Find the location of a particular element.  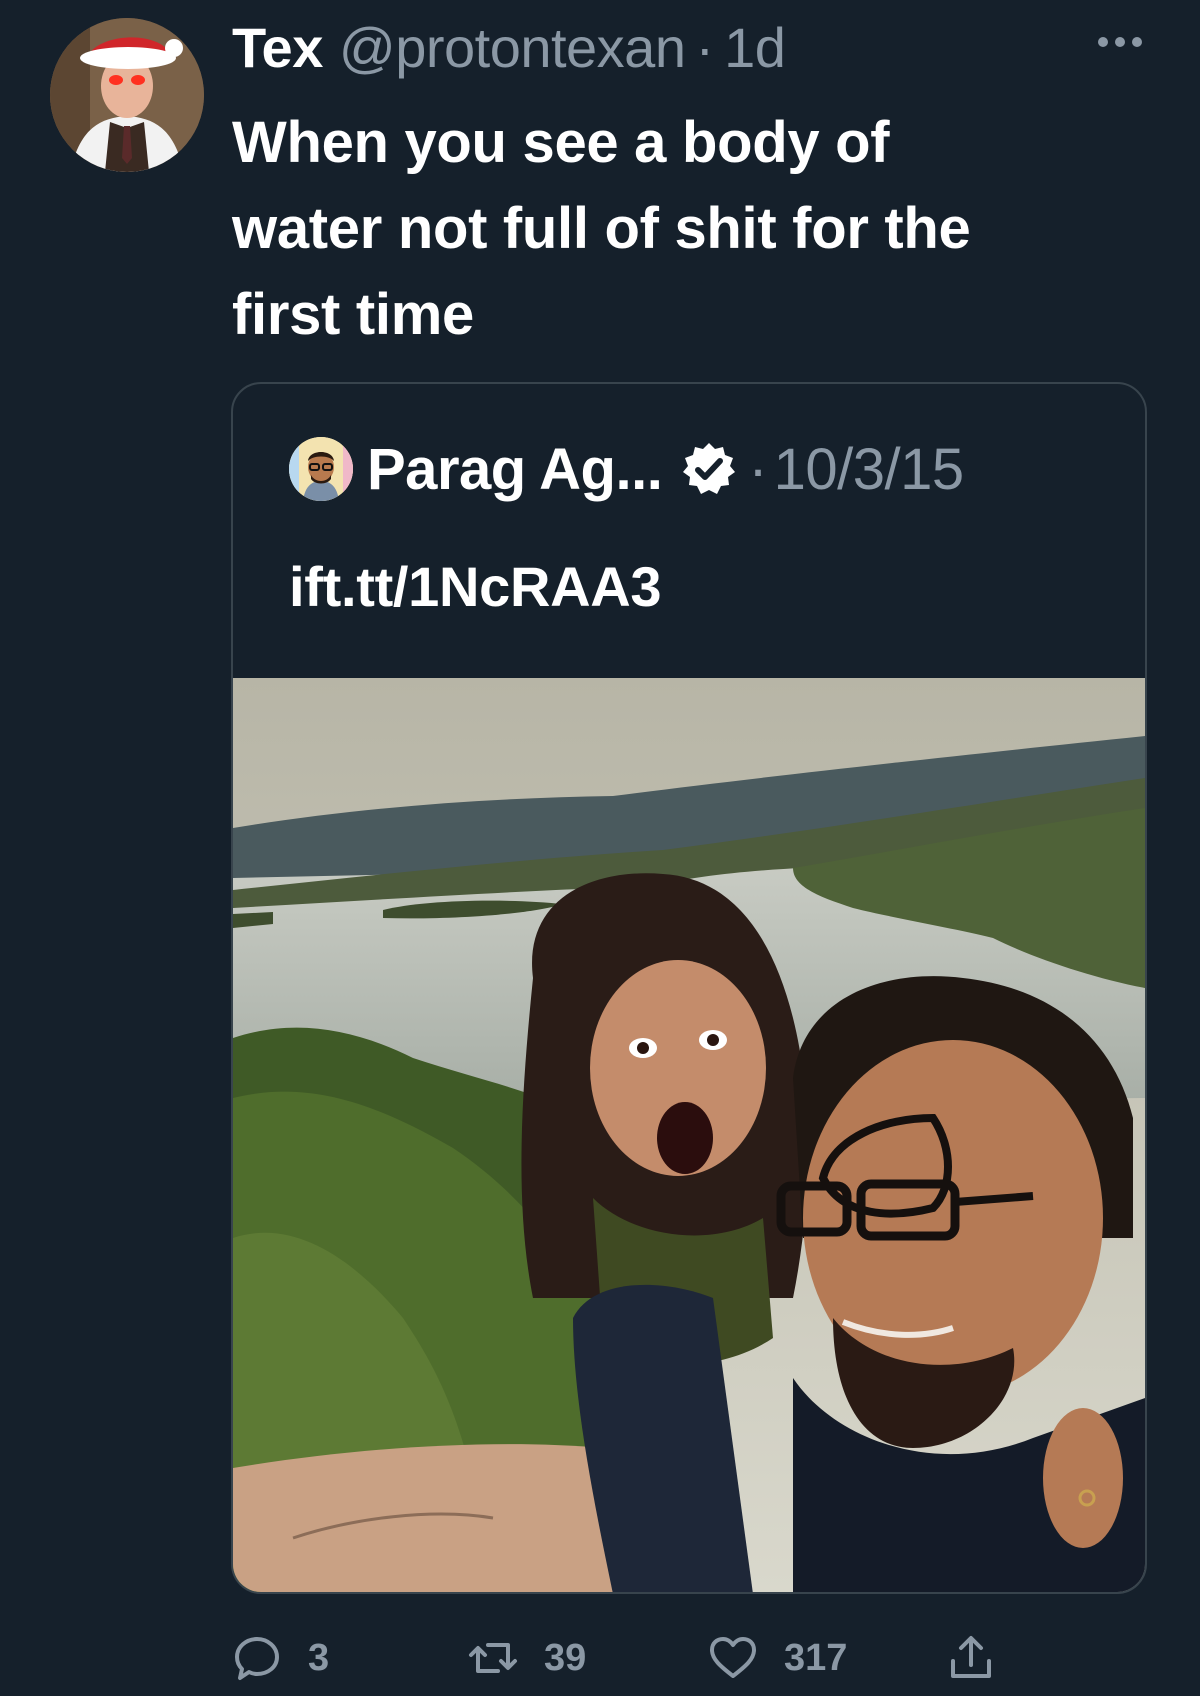

tweet-header: Tex @protontexan · 1d is located at coordinates (509, 47).